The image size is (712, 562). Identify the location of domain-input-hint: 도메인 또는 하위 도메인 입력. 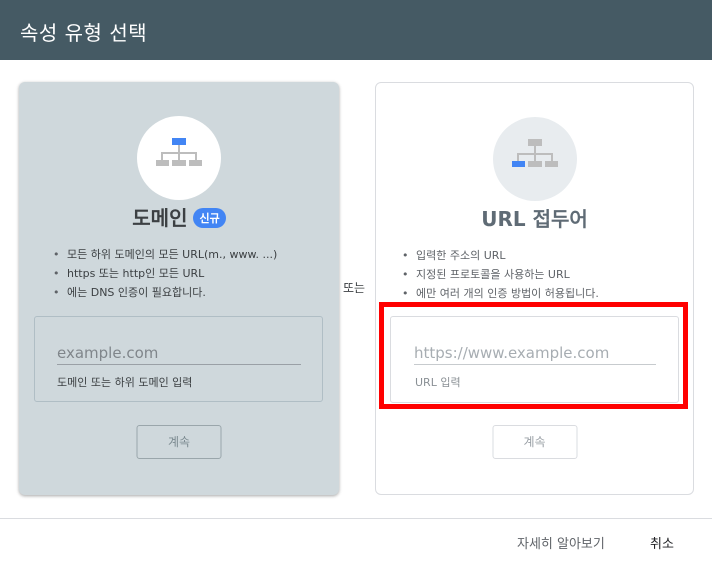
(125, 382).